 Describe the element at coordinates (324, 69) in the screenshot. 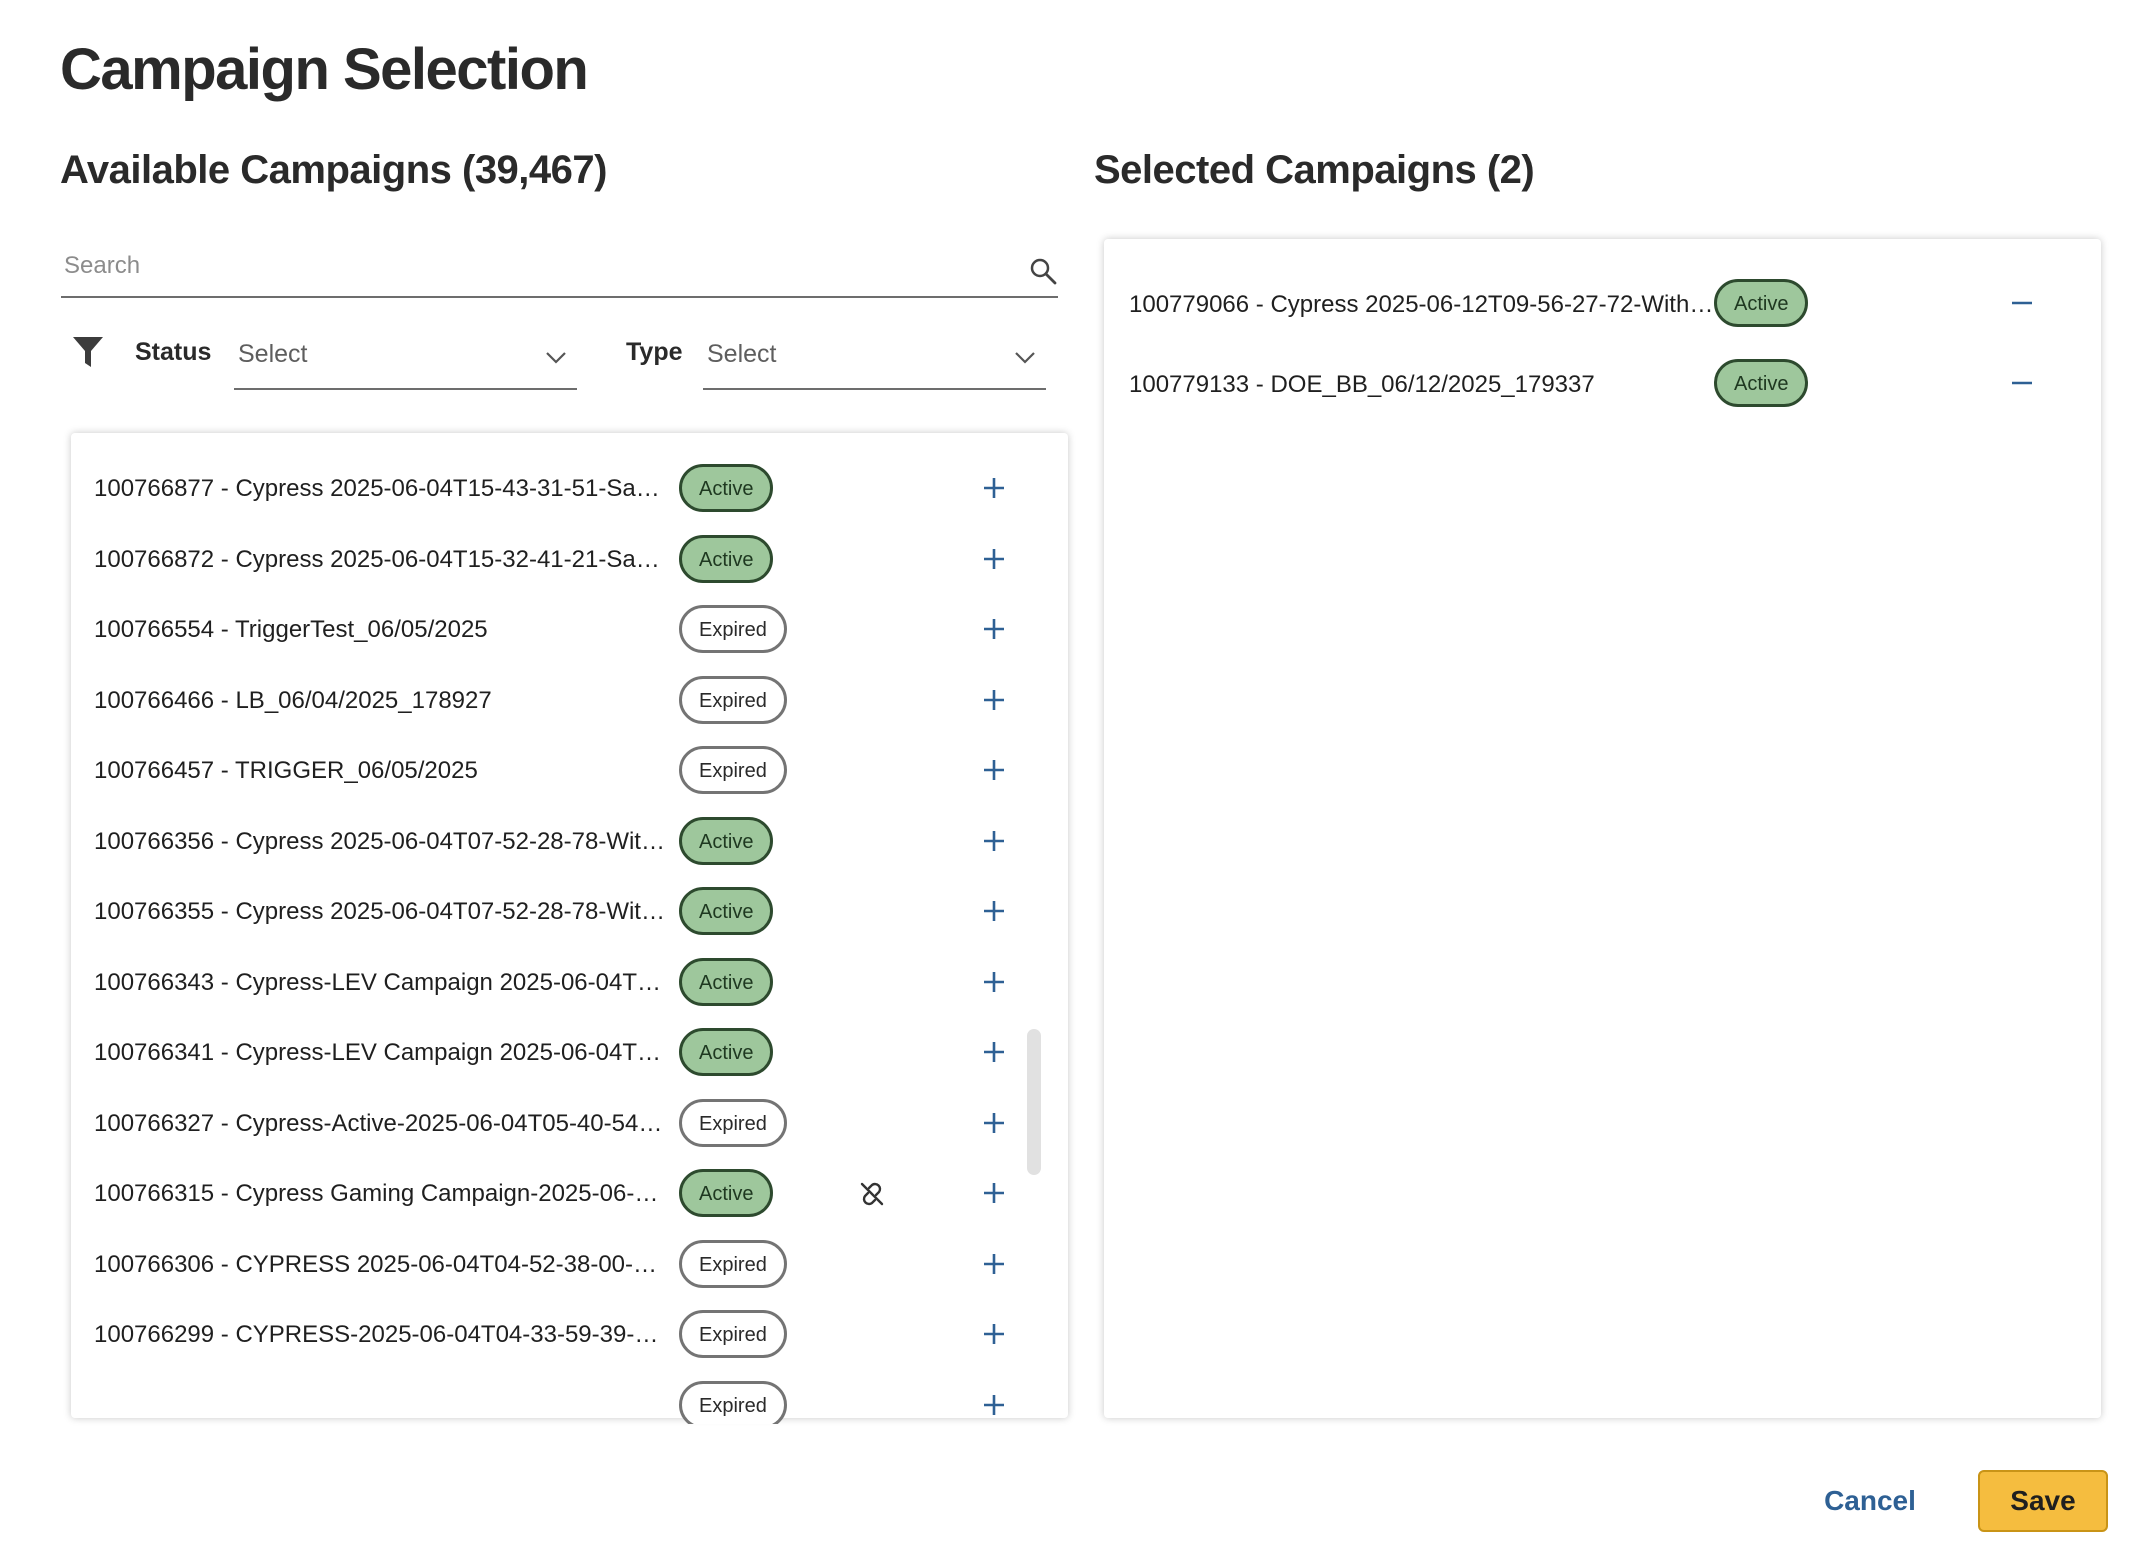

I see `page-title: Campaign Selection` at that location.